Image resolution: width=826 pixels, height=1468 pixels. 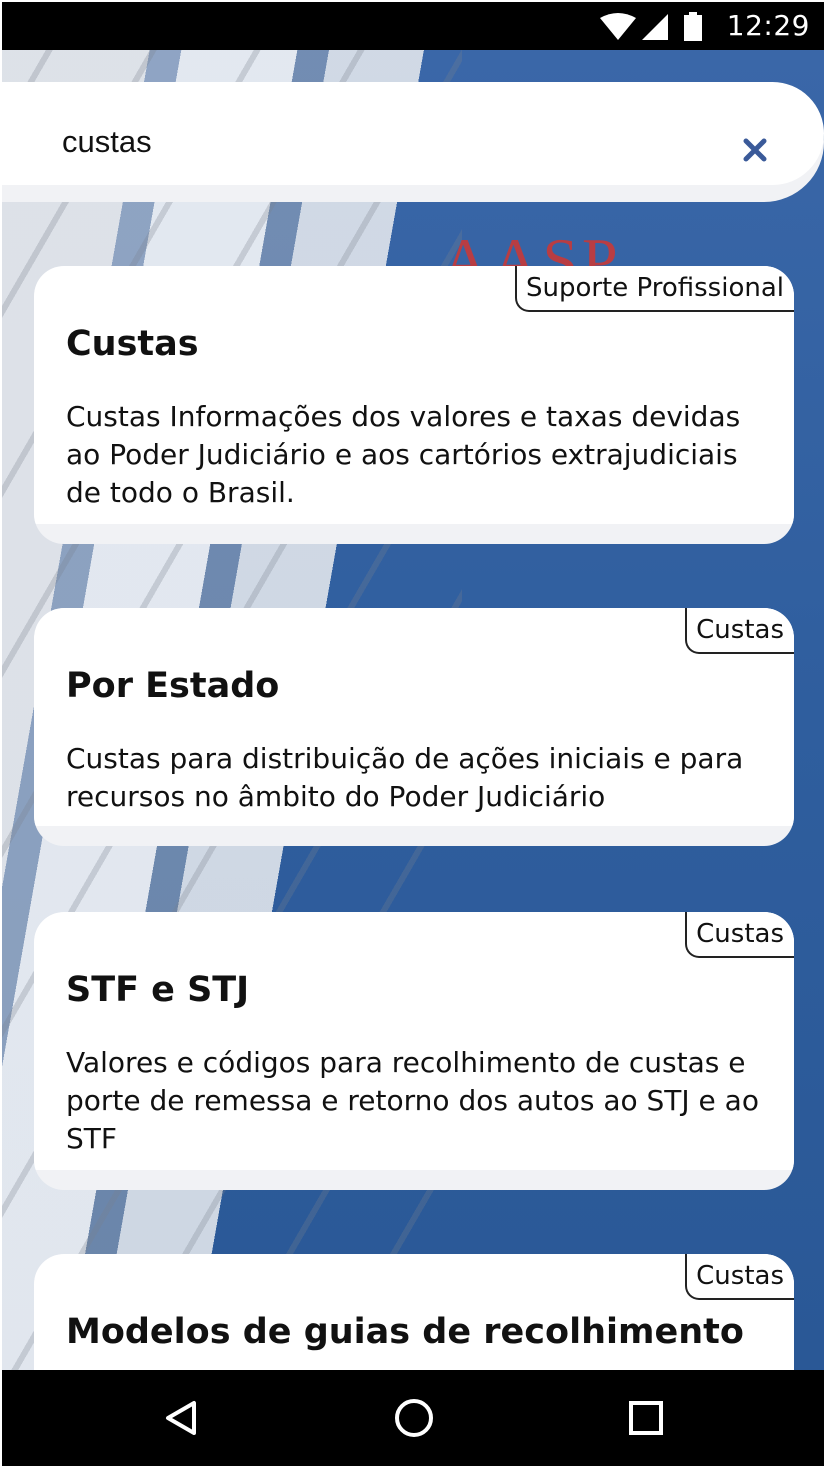 What do you see at coordinates (158, 990) in the screenshot?
I see `card-title: STF e STJ` at bounding box center [158, 990].